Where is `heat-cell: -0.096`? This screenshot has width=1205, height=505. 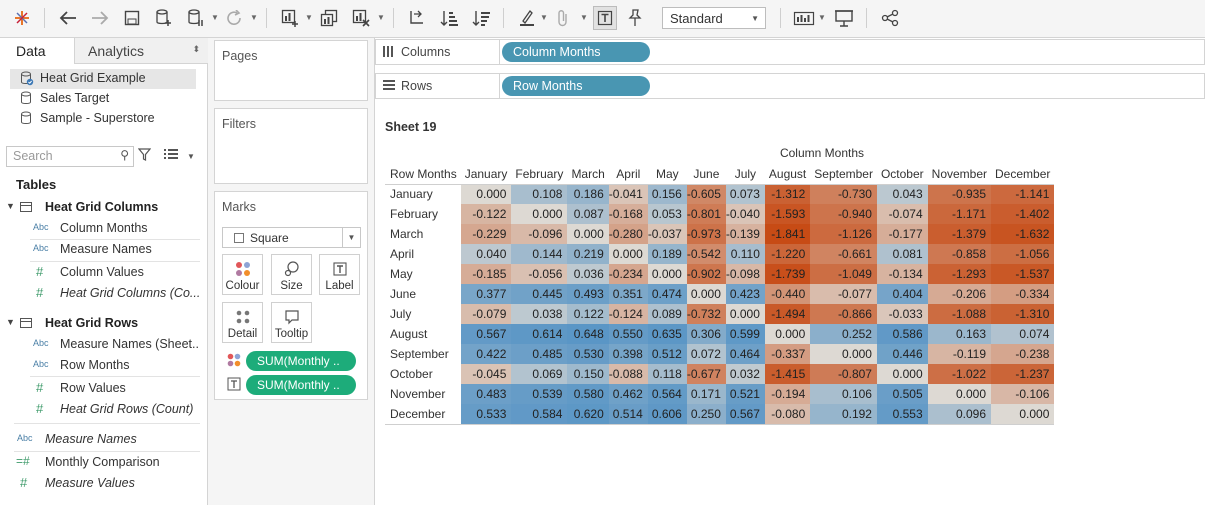
heat-cell: -0.096 is located at coordinates (539, 234).